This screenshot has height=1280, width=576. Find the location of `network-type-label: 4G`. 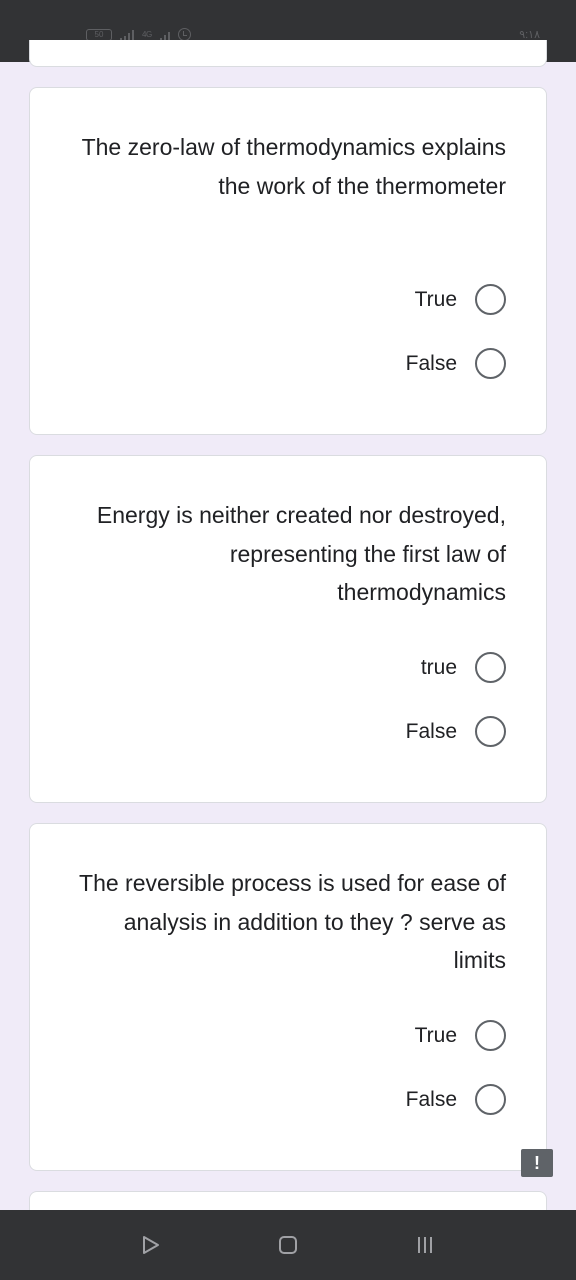

network-type-label: 4G is located at coordinates (147, 34).